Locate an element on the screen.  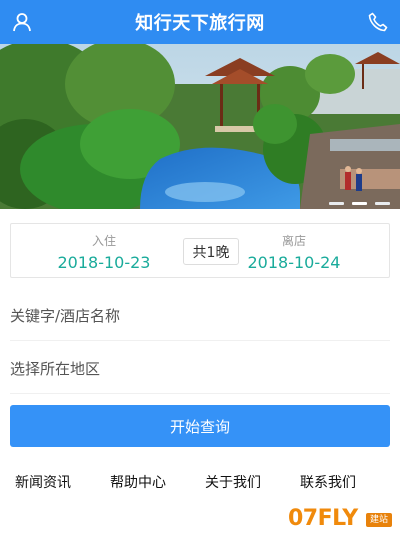
site-title: 知行天下旅行网 is located at coordinates (200, 23).